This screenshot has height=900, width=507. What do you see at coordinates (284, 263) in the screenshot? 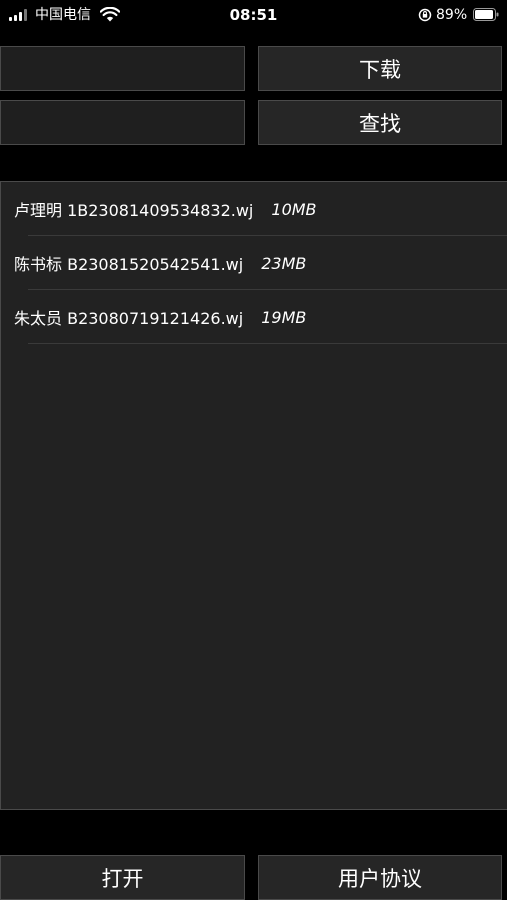
I see `file-size: 23MB` at bounding box center [284, 263].